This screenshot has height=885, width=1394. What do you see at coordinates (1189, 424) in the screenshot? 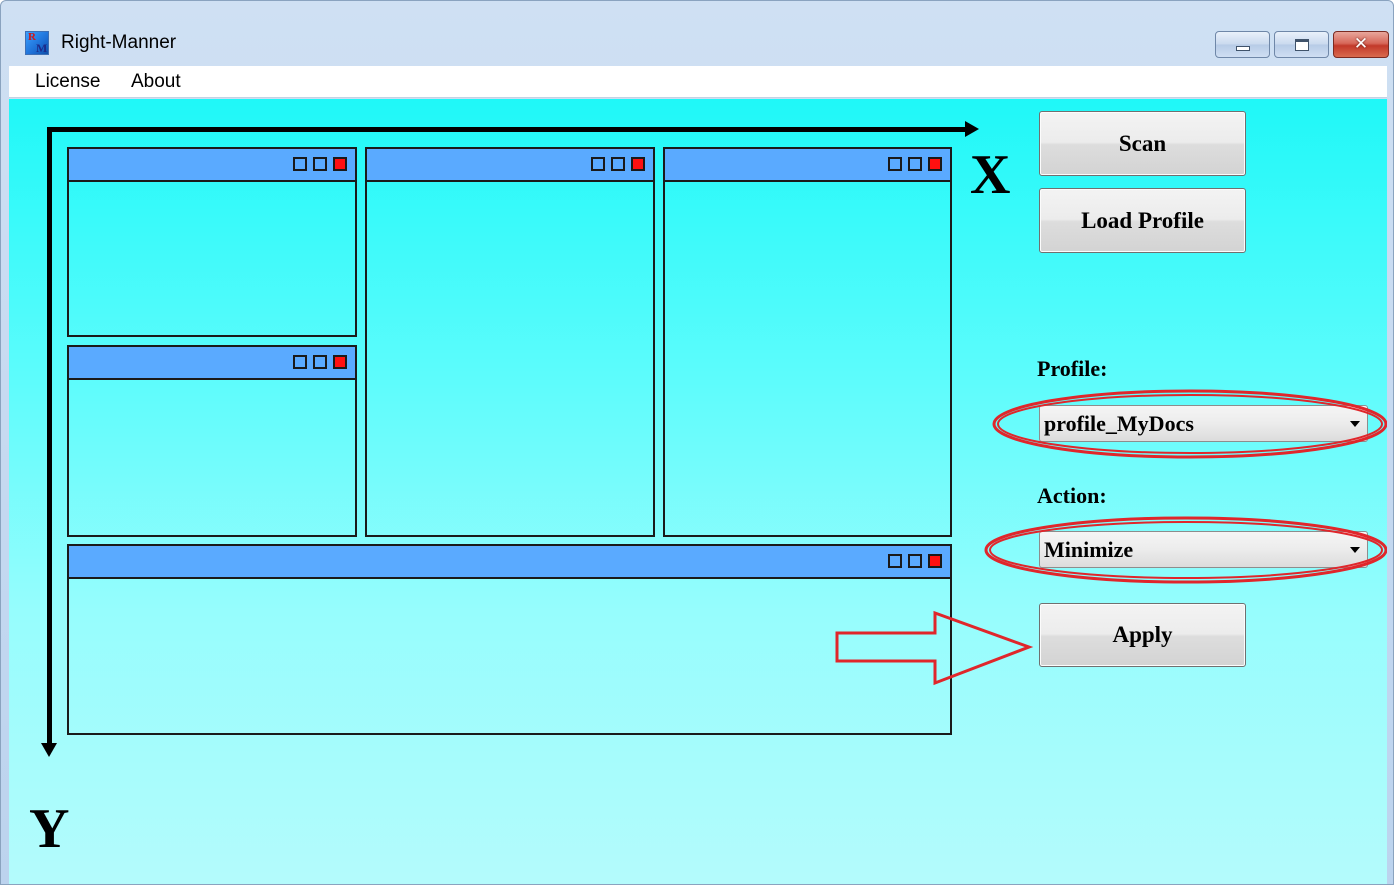
I see `profile-highlight-ellipse` at bounding box center [1189, 424].